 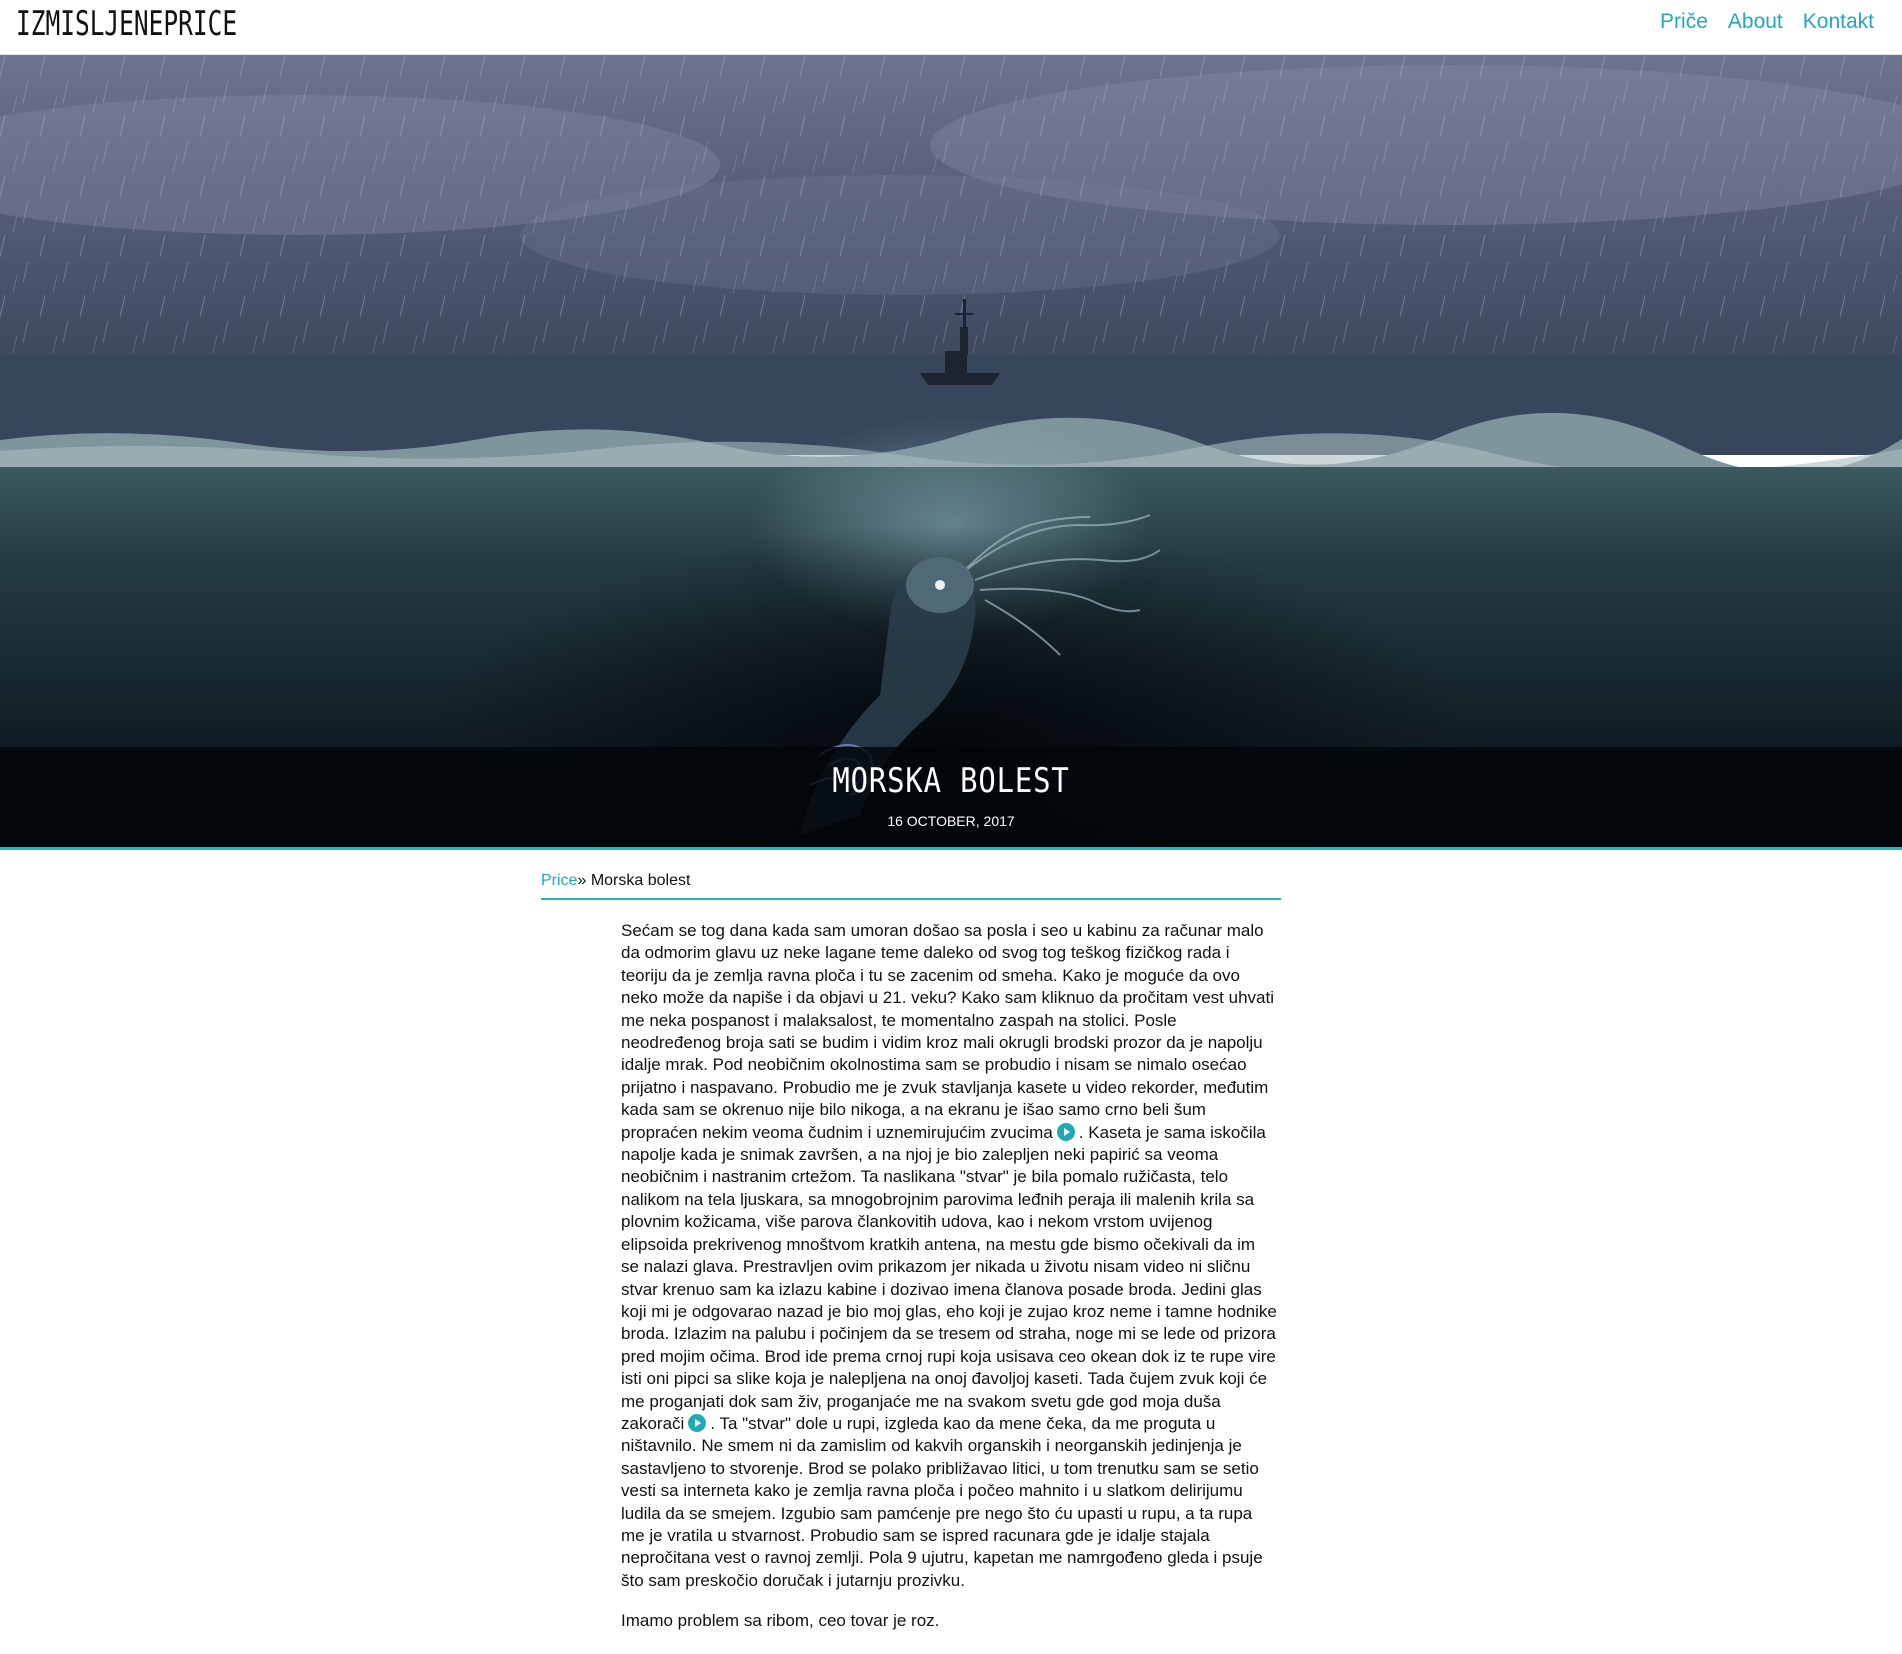 I want to click on post-date: 16 October, 2017, so click(x=951, y=821).